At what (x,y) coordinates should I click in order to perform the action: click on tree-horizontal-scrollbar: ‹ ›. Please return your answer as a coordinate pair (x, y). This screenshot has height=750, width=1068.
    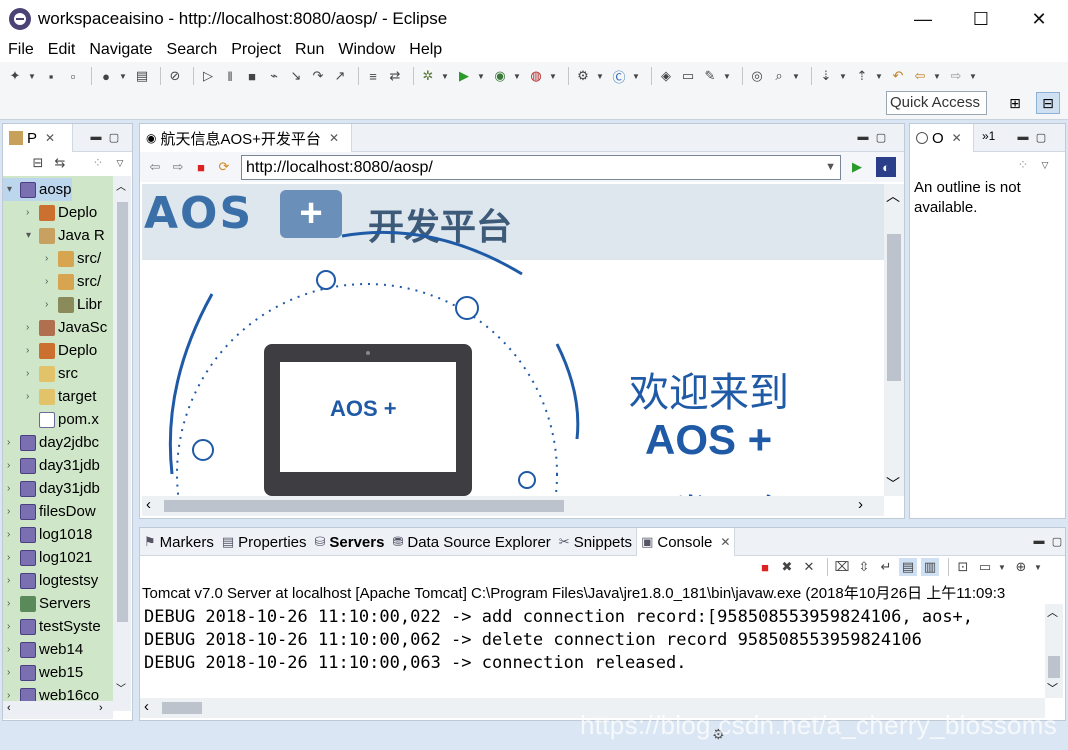
    Looking at the image, I should click on (58, 710).